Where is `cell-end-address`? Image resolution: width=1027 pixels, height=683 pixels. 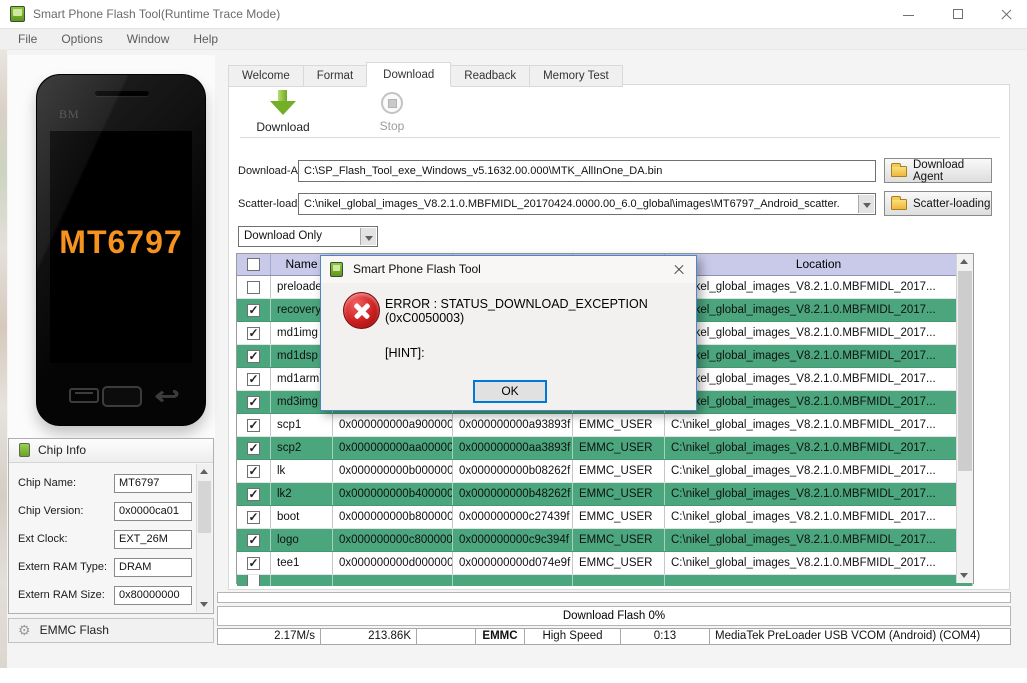 cell-end-address is located at coordinates (513, 580).